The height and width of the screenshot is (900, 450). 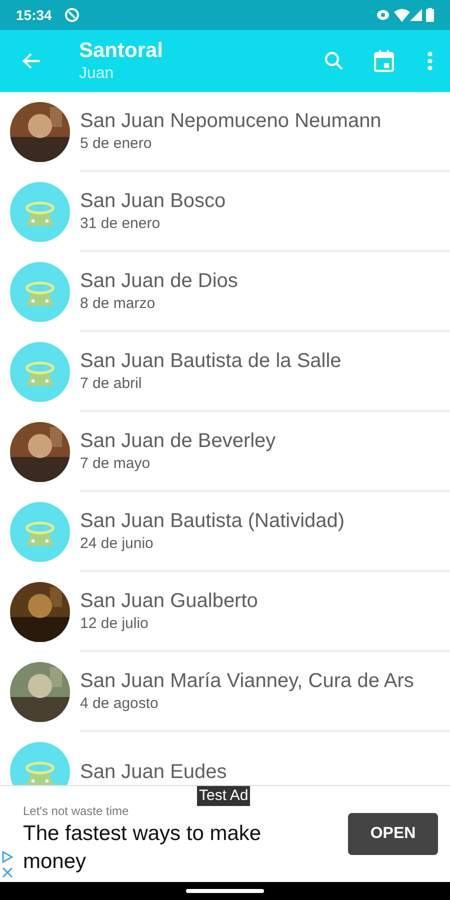 I want to click on open-button: OPEN, so click(x=393, y=834).